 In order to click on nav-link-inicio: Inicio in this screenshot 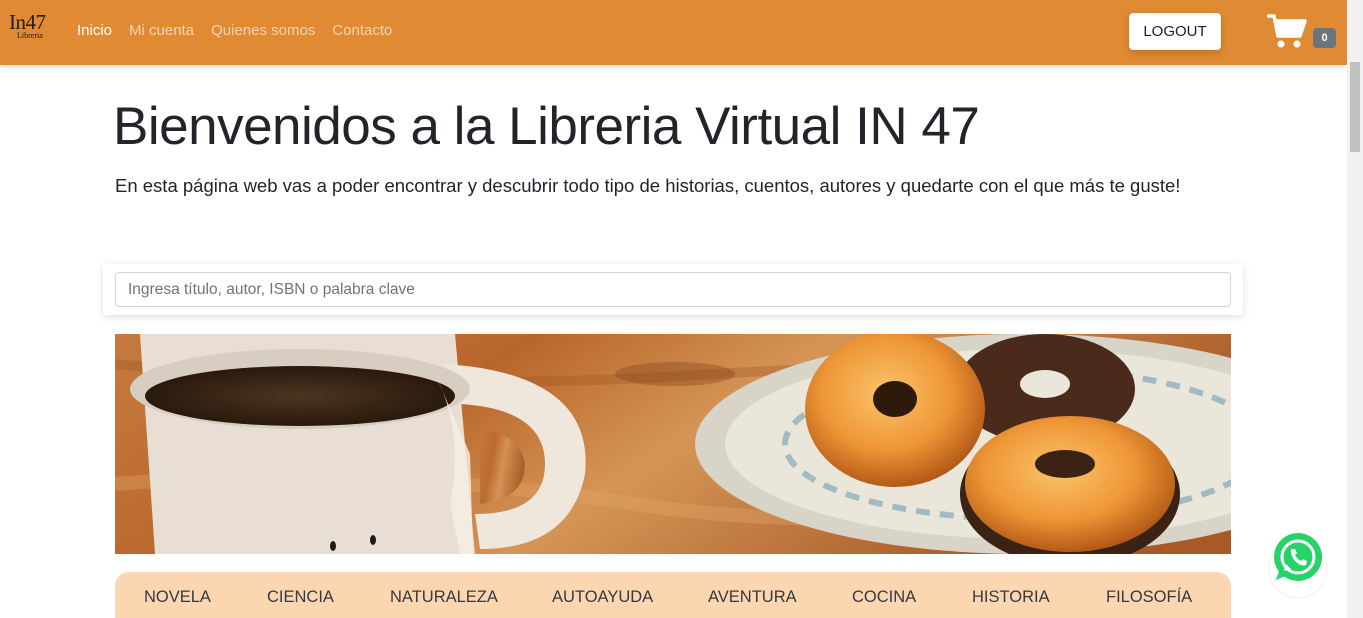, I will do `click(94, 30)`.